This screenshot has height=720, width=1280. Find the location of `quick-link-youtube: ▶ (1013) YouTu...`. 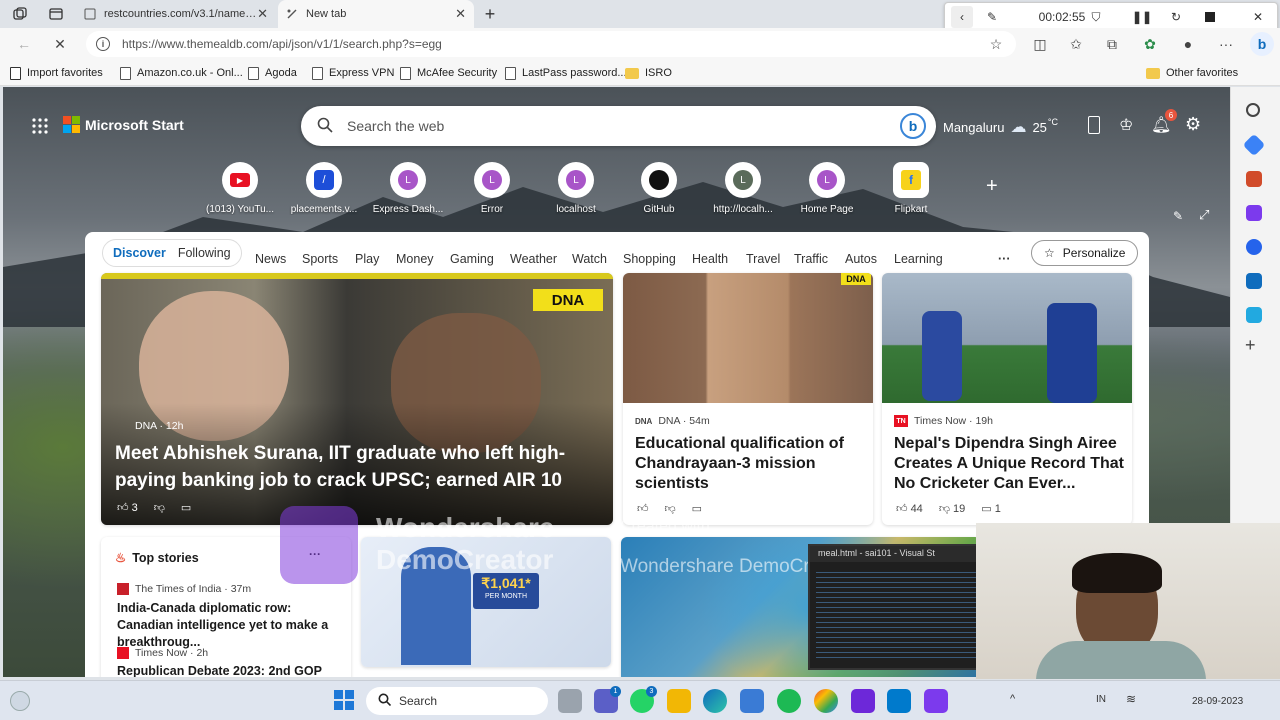

quick-link-youtube: ▶ (1013) YouTu... is located at coordinates (240, 188).